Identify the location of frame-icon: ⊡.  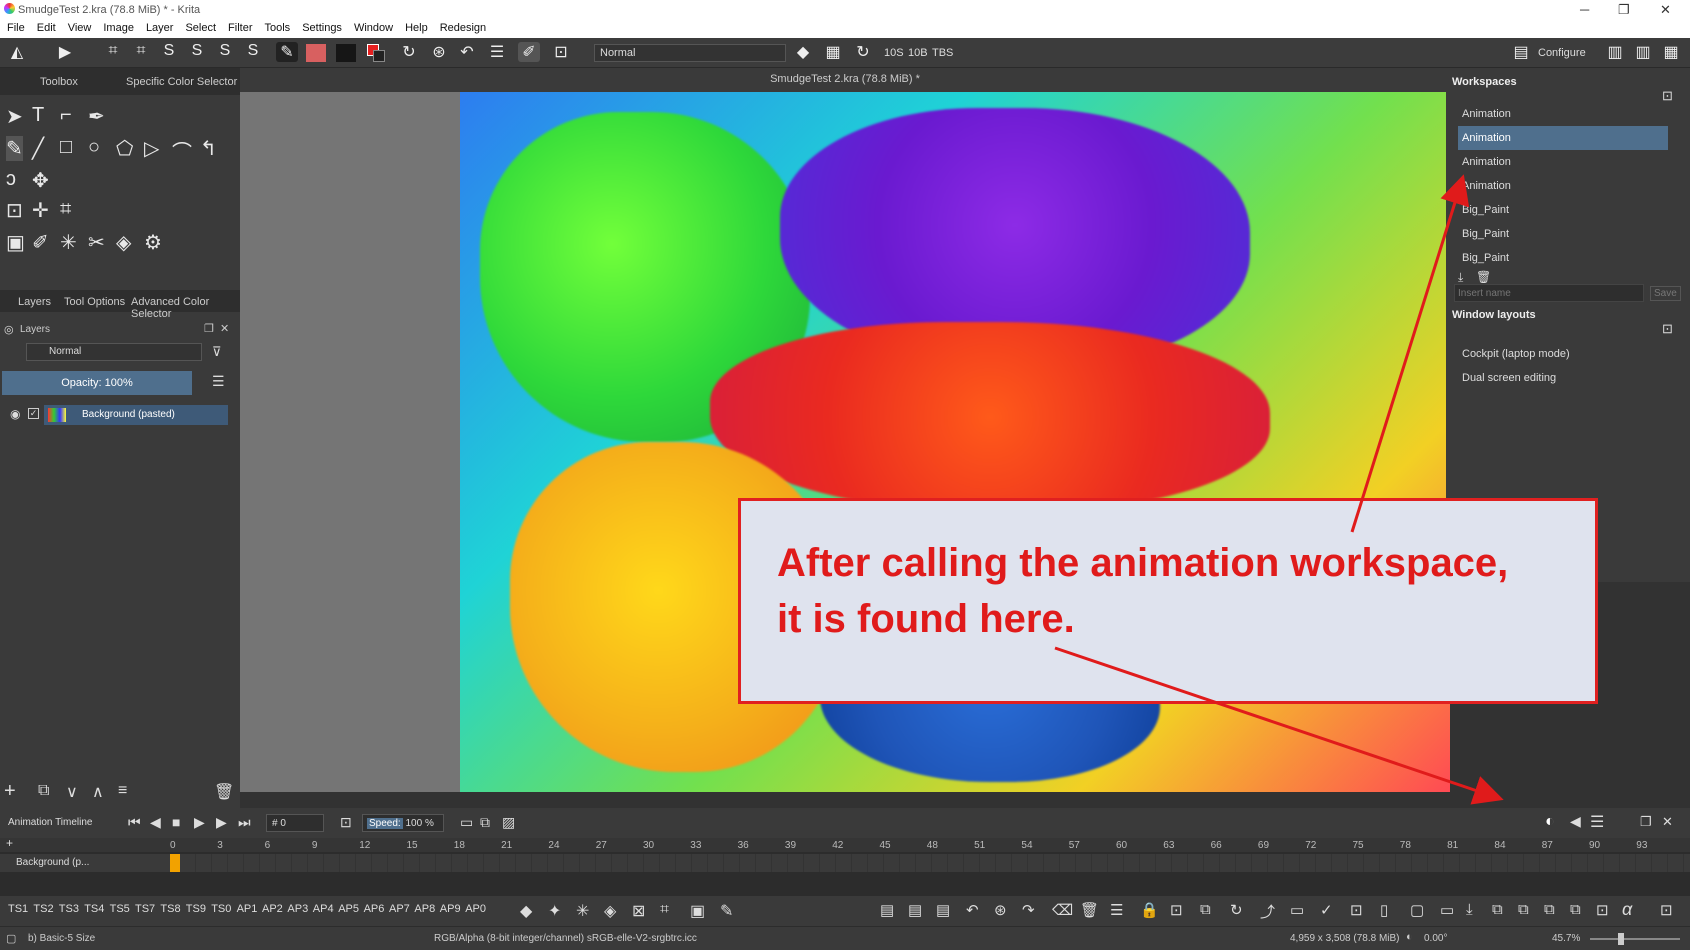
(1356, 910).